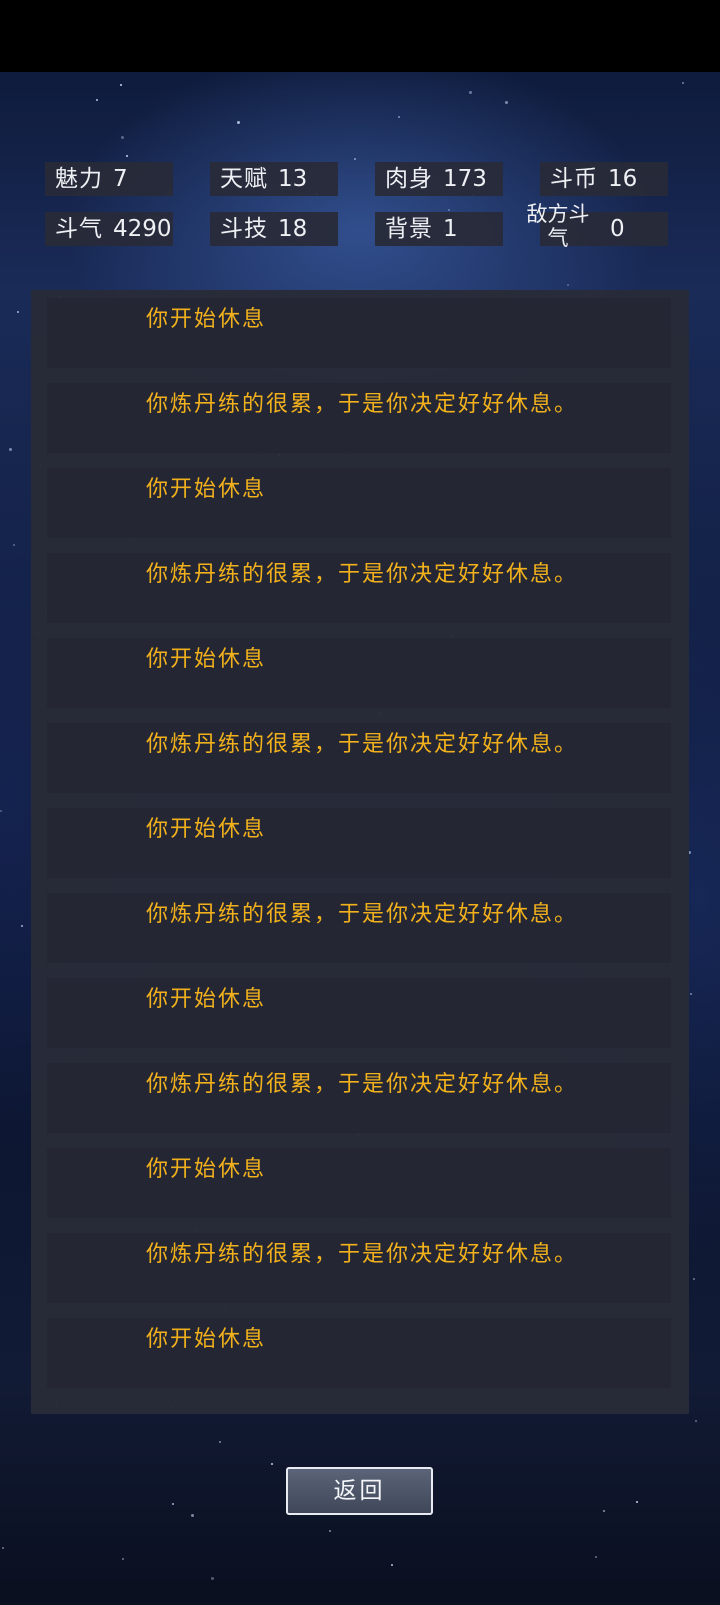 The width and height of the screenshot is (720, 1605). Describe the element at coordinates (79, 179) in the screenshot. I see `stat-label: 魅力` at that location.